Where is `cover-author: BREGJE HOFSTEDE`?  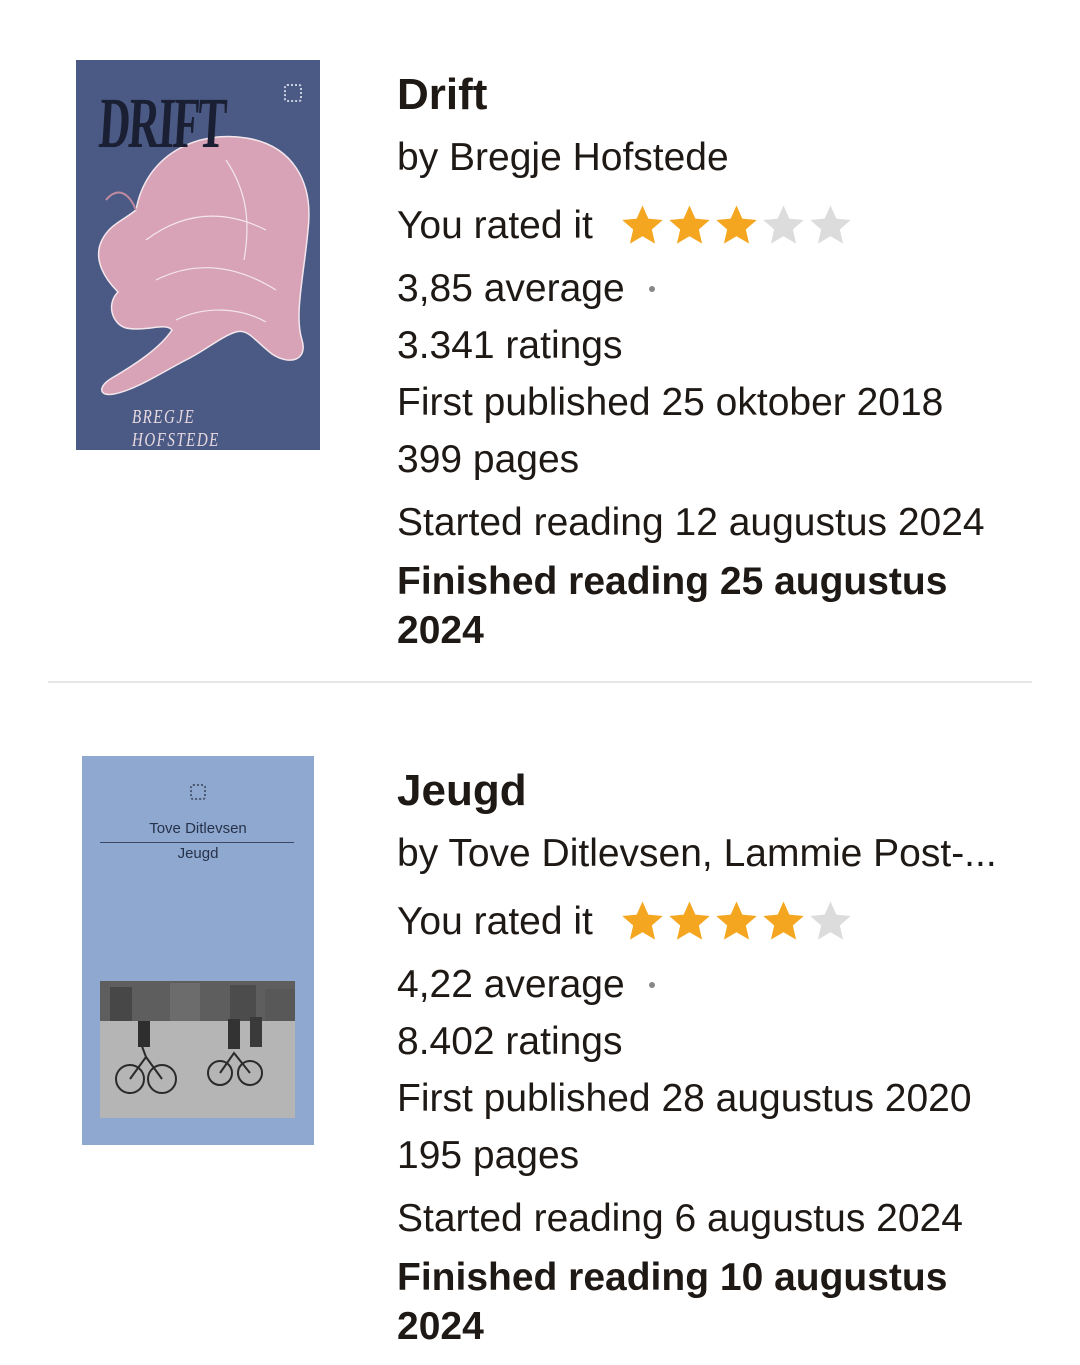 cover-author: BREGJE HOFSTEDE is located at coordinates (176, 428).